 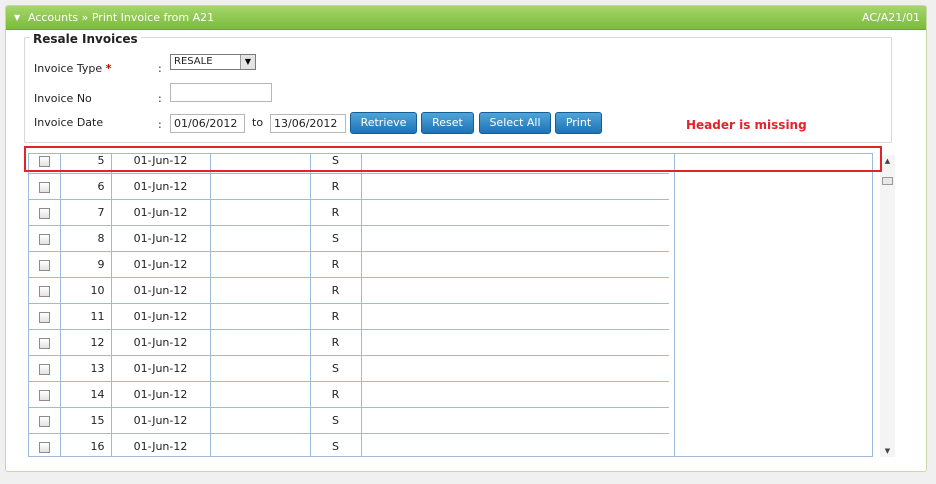 What do you see at coordinates (207, 123) in the screenshot?
I see `date-from-input: 01/06/2012` at bounding box center [207, 123].